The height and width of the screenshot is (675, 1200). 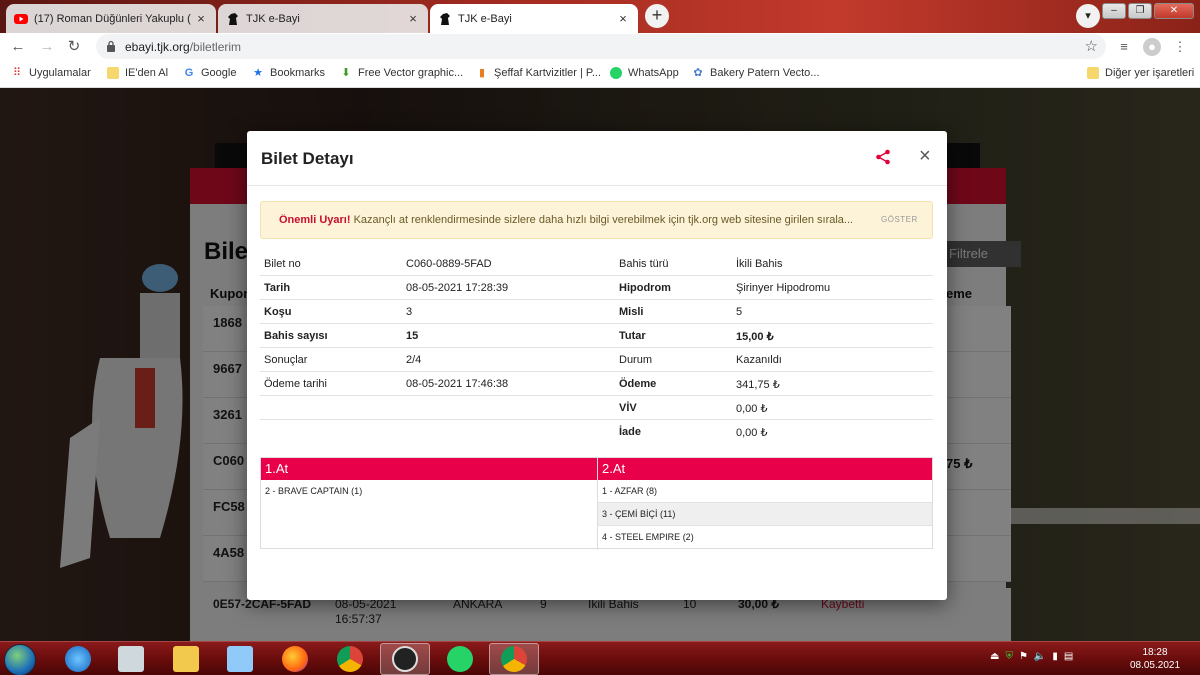 I want to click on taskbar-network, so click(x=240, y=659).